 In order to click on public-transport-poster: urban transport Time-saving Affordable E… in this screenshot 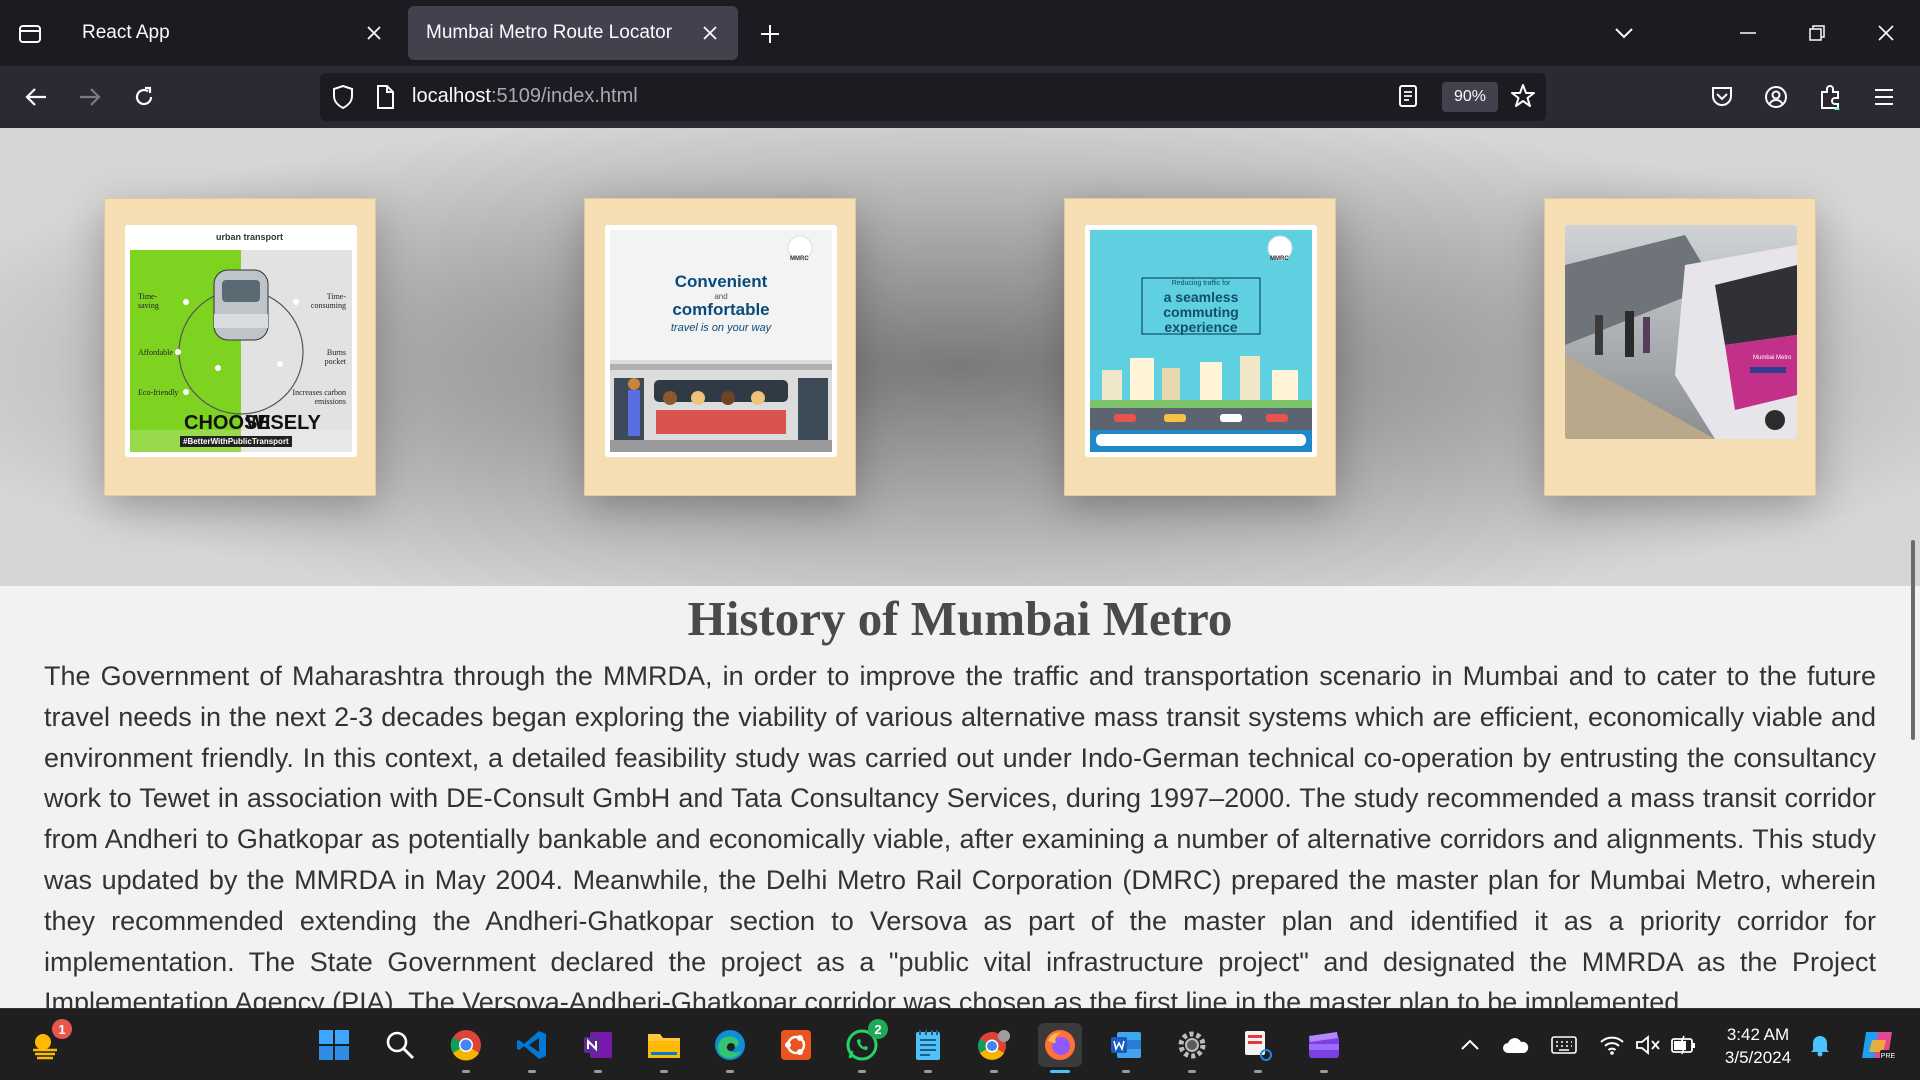, I will do `click(241, 341)`.